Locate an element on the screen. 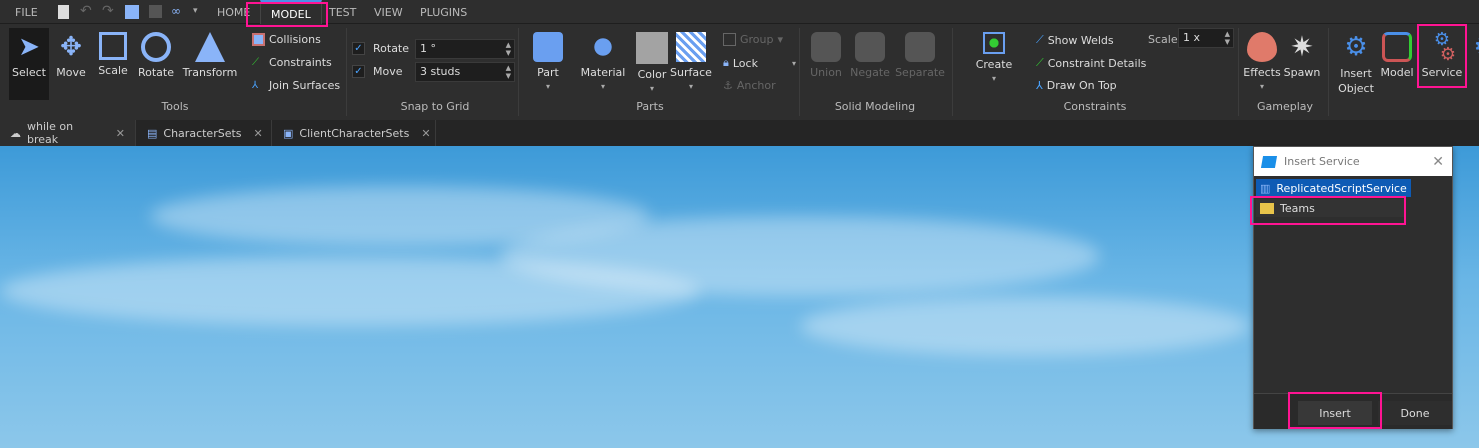 The image size is (1479, 448). select-button: ➤ Select is located at coordinates (29, 64).